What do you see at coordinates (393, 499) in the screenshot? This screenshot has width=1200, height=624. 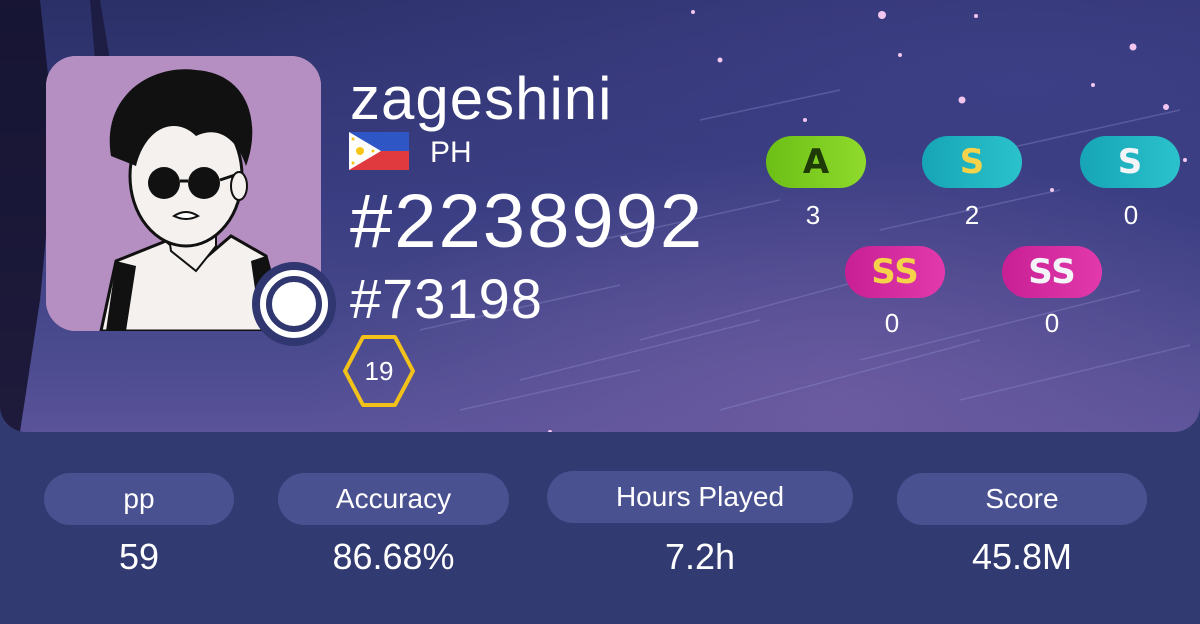 I see `stat-label-accuracy: Accuracy` at bounding box center [393, 499].